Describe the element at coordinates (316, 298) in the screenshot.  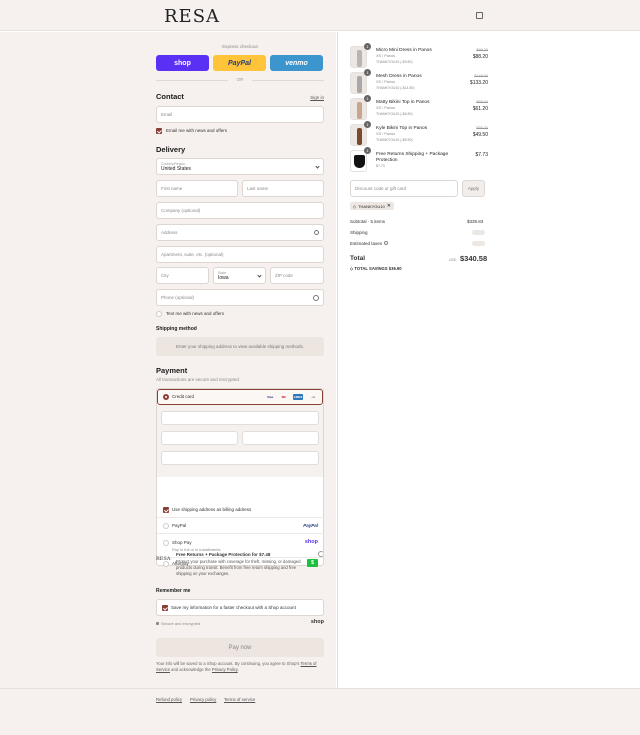
I see `help-icon` at that location.